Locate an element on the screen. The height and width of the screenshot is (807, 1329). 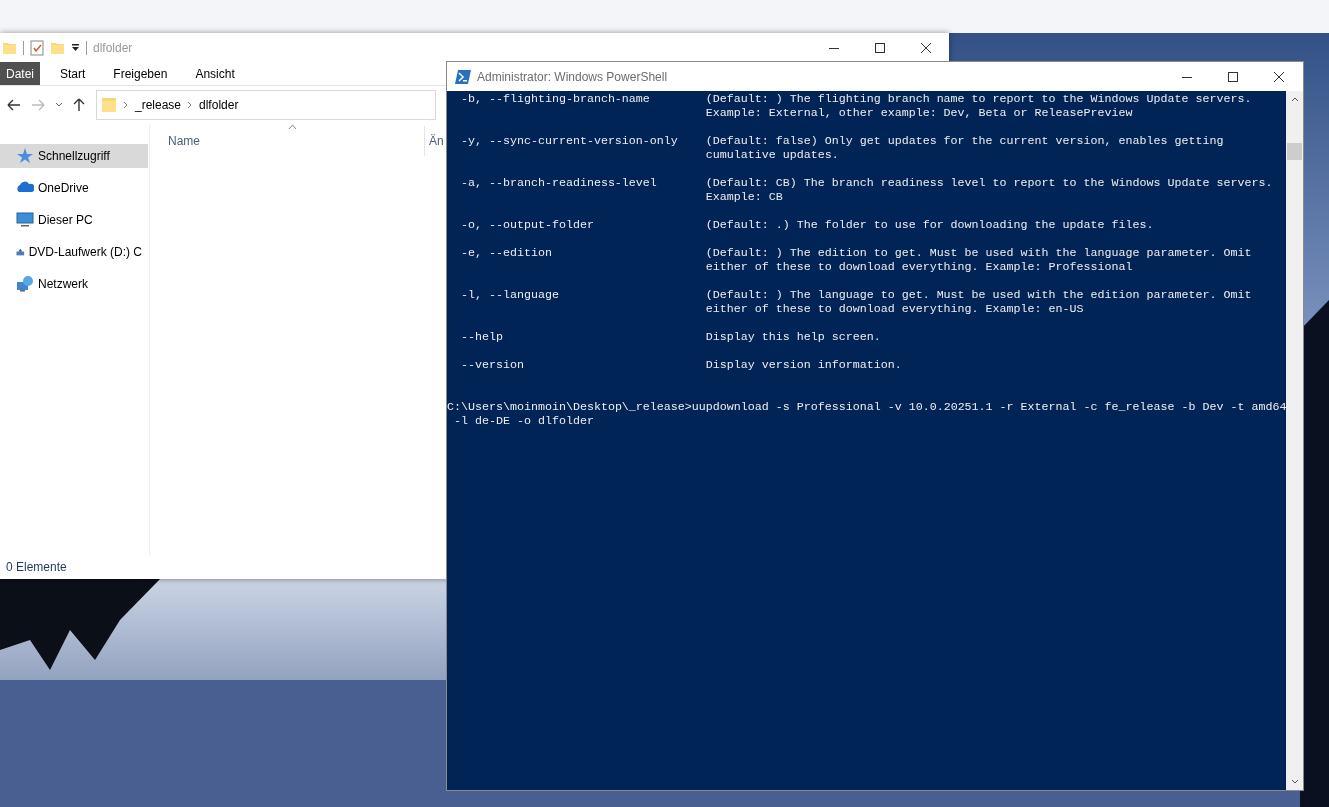
ribbon-tab: Freigeben is located at coordinates (140, 73).